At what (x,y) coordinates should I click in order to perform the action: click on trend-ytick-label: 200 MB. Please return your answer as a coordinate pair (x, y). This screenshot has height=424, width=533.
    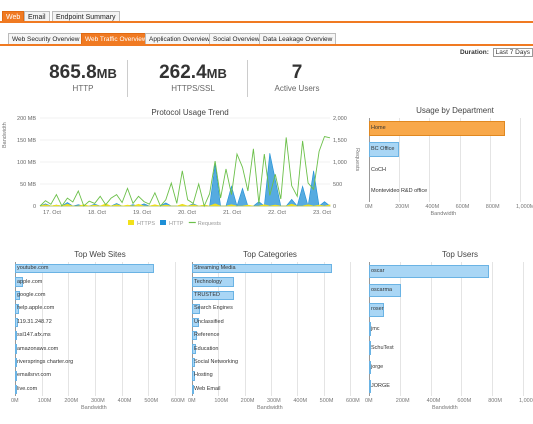
    Looking at the image, I should click on (26, 119).